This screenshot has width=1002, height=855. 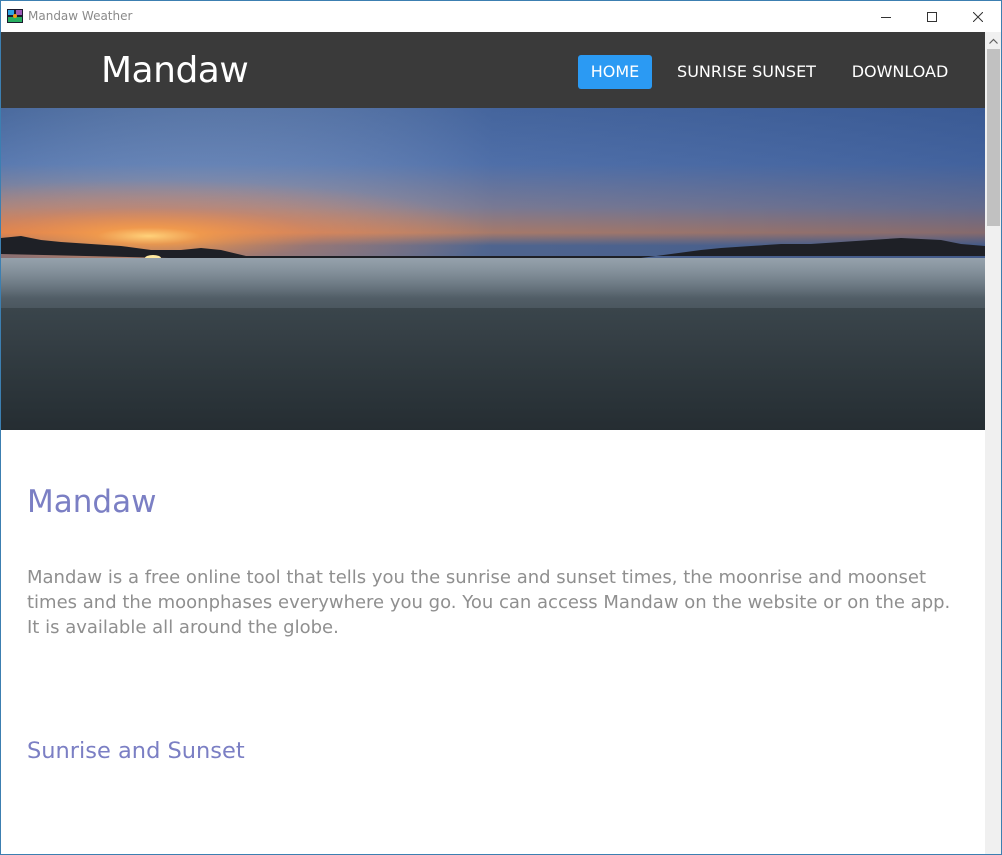 I want to click on vertical-scrollbar, so click(x=993, y=443).